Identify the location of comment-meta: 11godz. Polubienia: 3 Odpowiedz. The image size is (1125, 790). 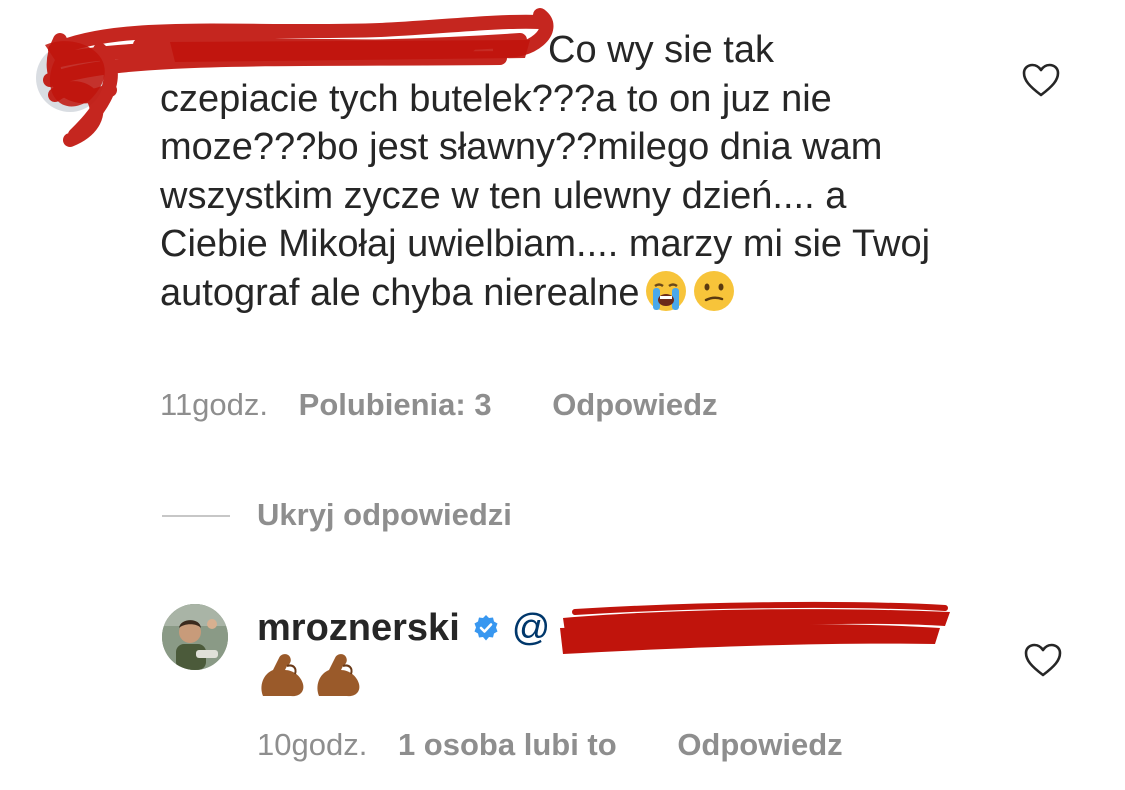
(439, 405).